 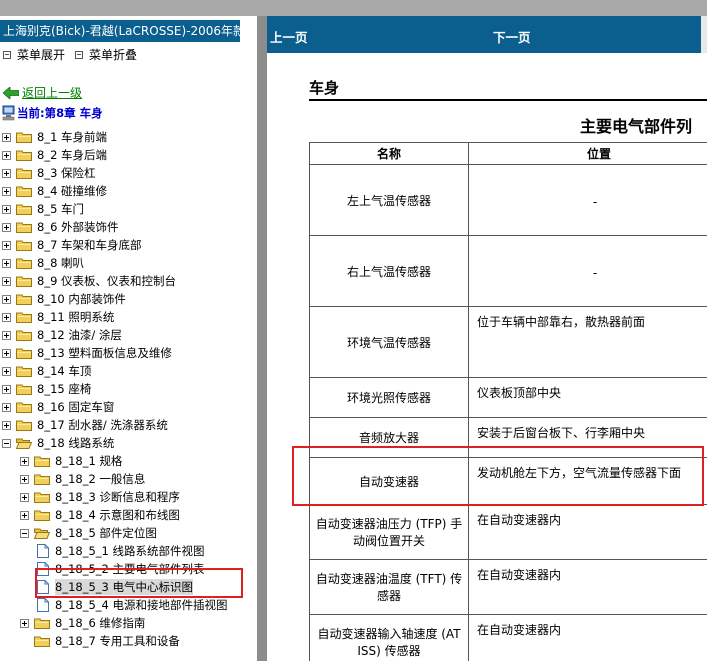 I want to click on table-row: 环境气温传感器 位于车辆中部靠右，散热器前面, so click(x=508, y=342).